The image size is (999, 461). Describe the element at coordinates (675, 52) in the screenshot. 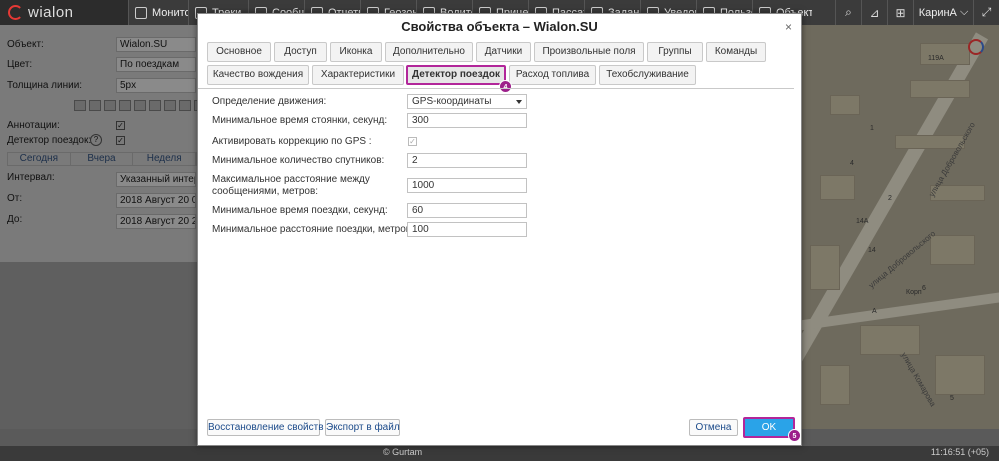

I see `tab-groups: Группы` at that location.